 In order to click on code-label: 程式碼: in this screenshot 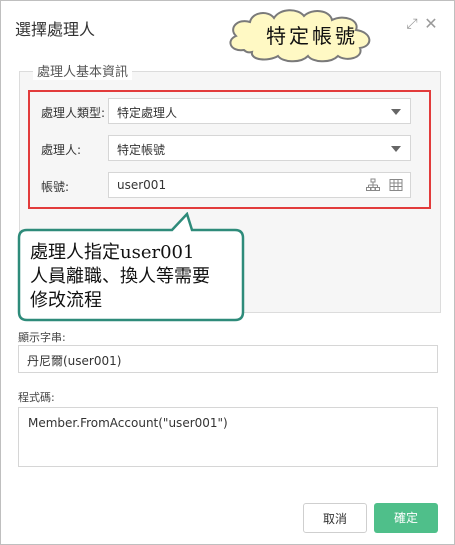, I will do `click(36, 397)`.